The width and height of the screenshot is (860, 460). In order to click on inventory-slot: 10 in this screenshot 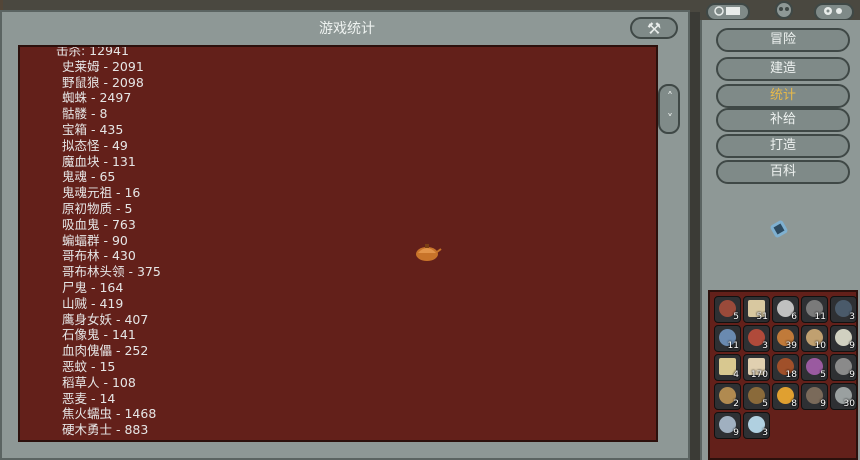, I will do `click(814, 338)`.